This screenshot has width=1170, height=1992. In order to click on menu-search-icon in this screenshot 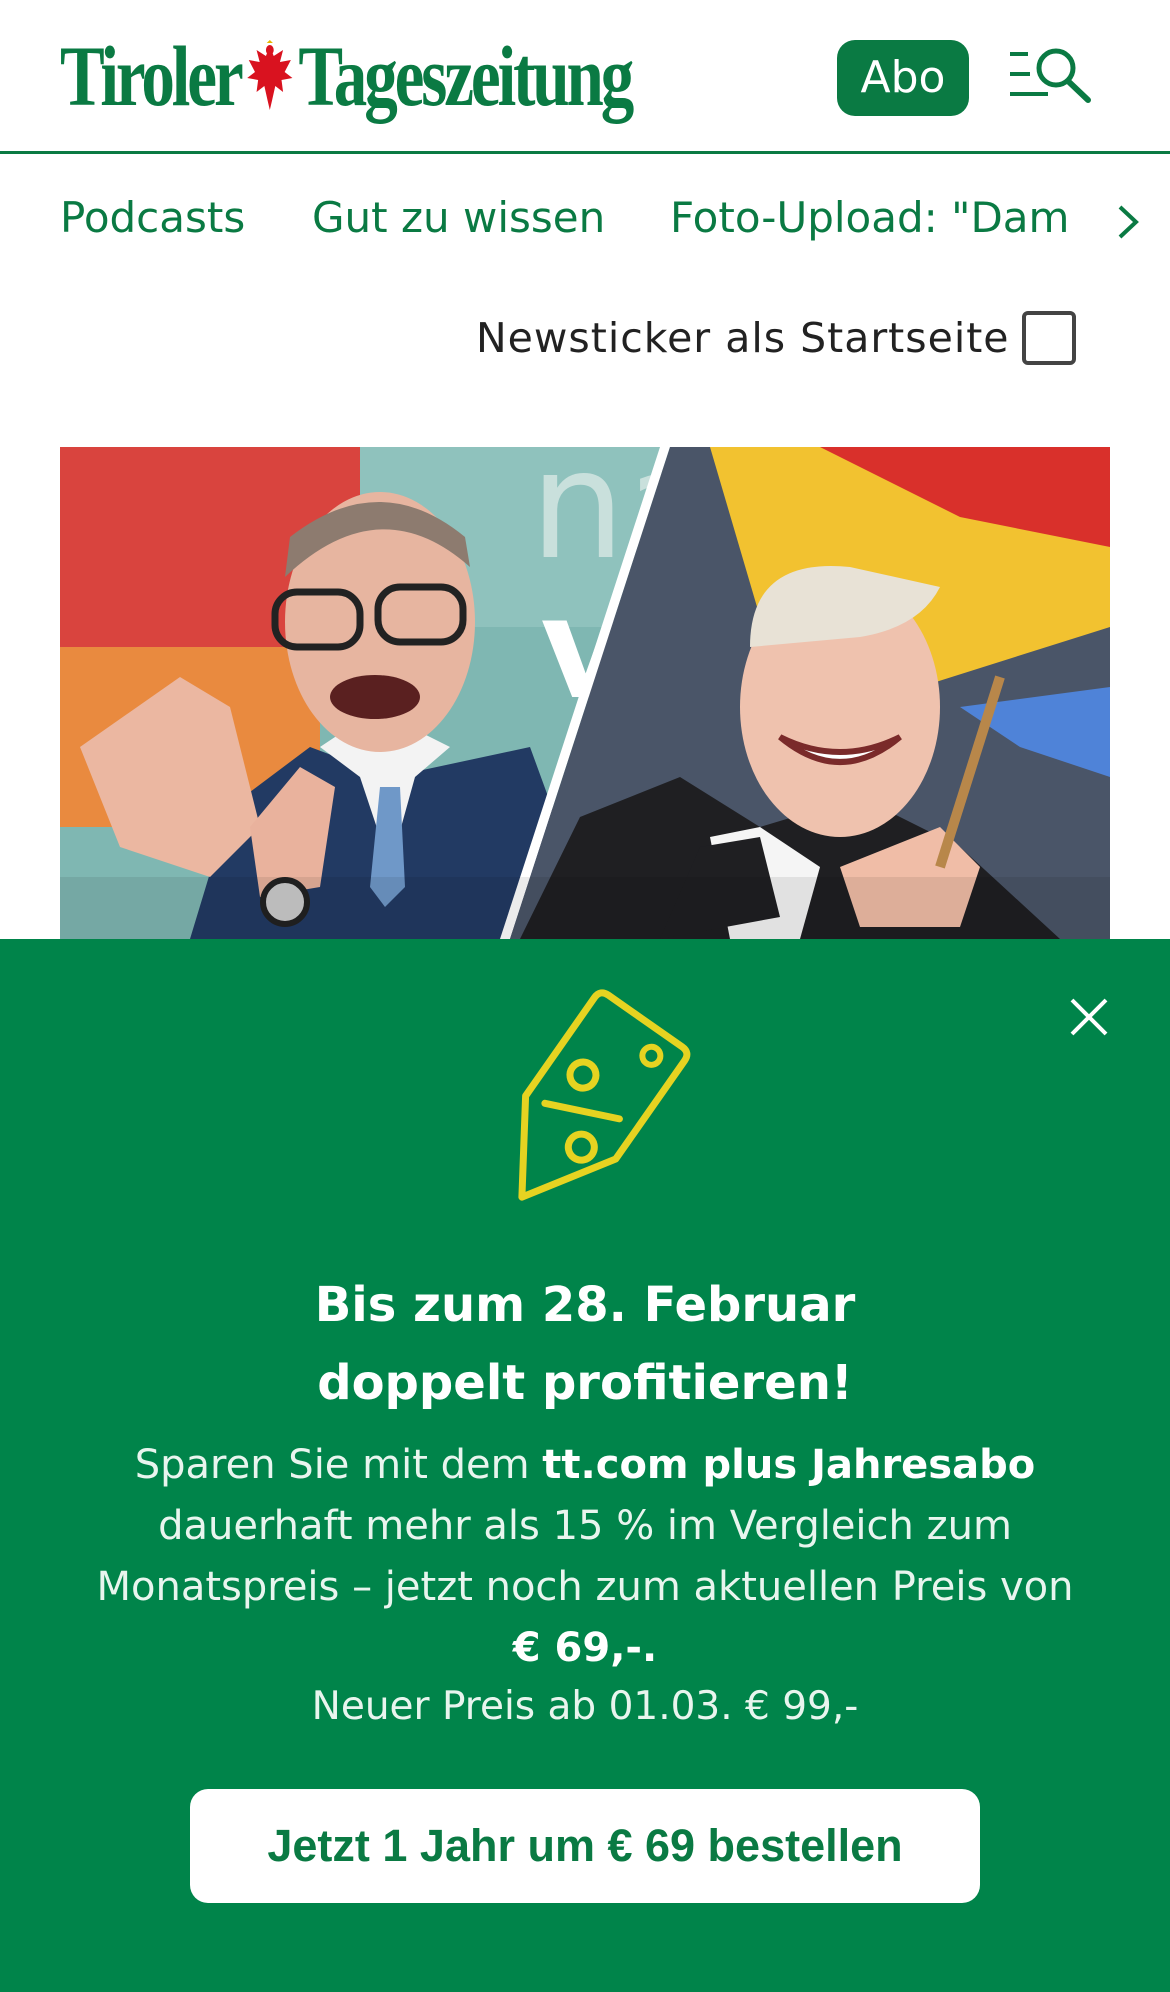, I will do `click(1051, 74)`.